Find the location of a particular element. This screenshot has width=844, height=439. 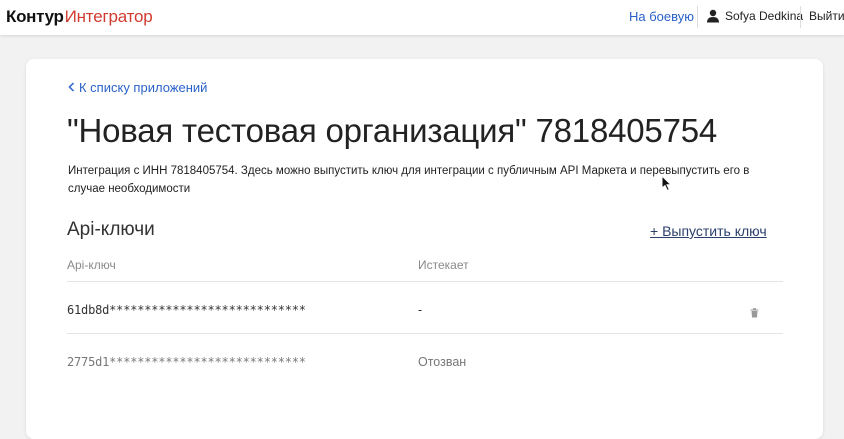

delete-key-button is located at coordinates (754, 314).